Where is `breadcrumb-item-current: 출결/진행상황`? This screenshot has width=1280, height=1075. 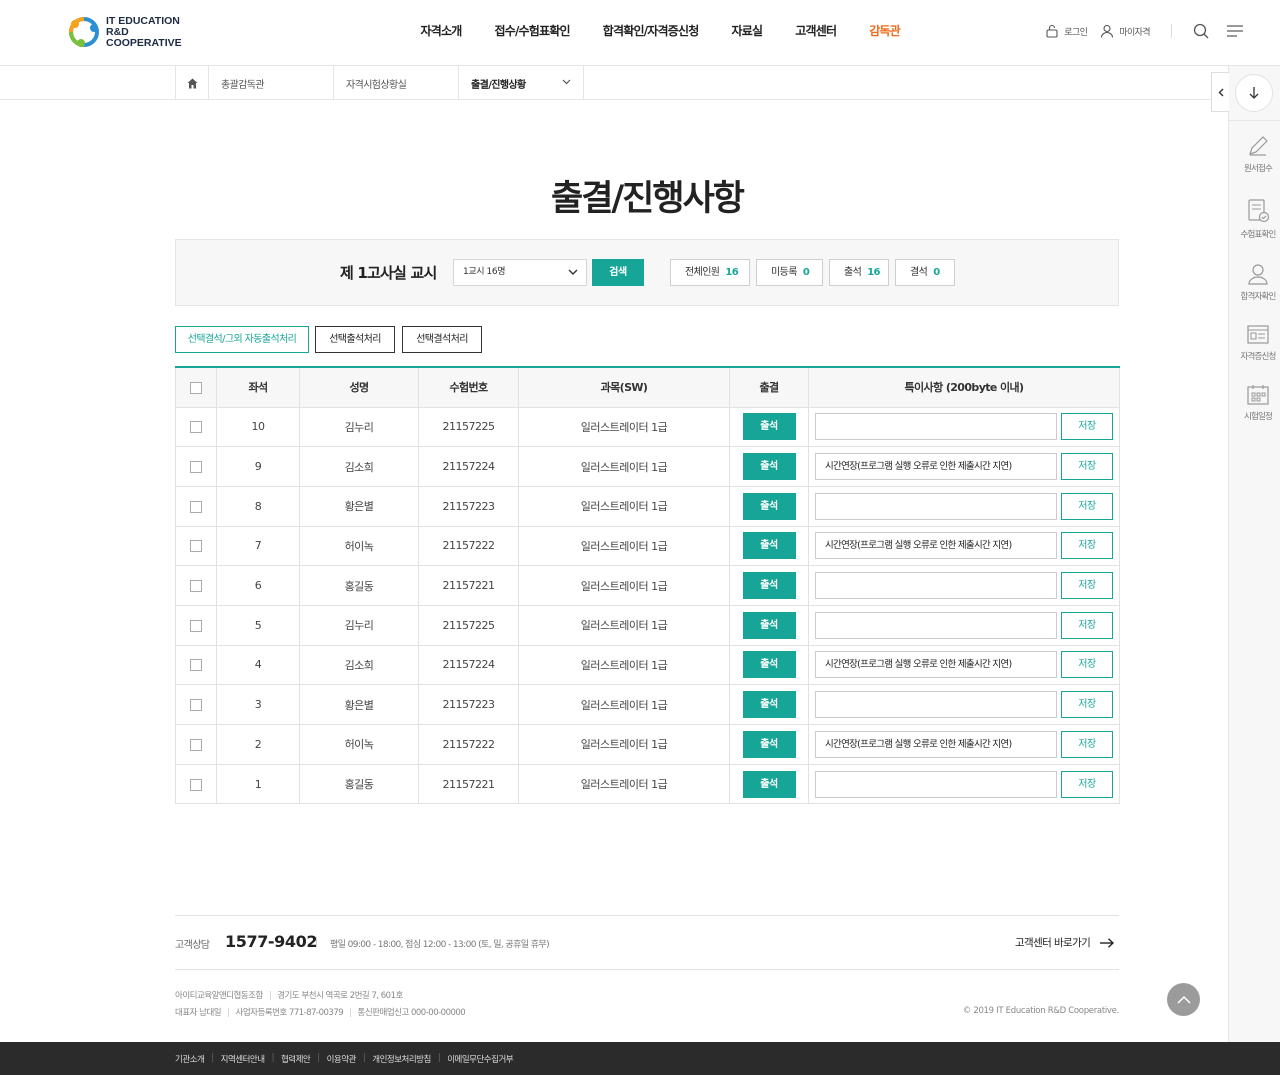 breadcrumb-item-current: 출결/진행상황 is located at coordinates (521, 83).